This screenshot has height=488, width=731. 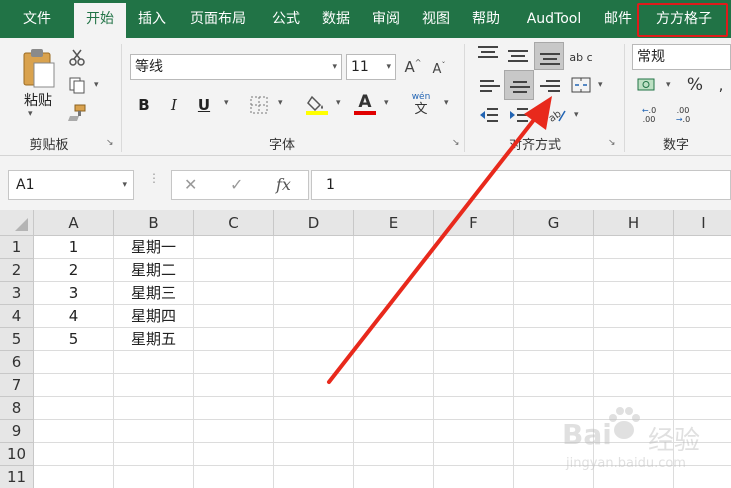 I want to click on cell-i4, so click(x=702, y=316).